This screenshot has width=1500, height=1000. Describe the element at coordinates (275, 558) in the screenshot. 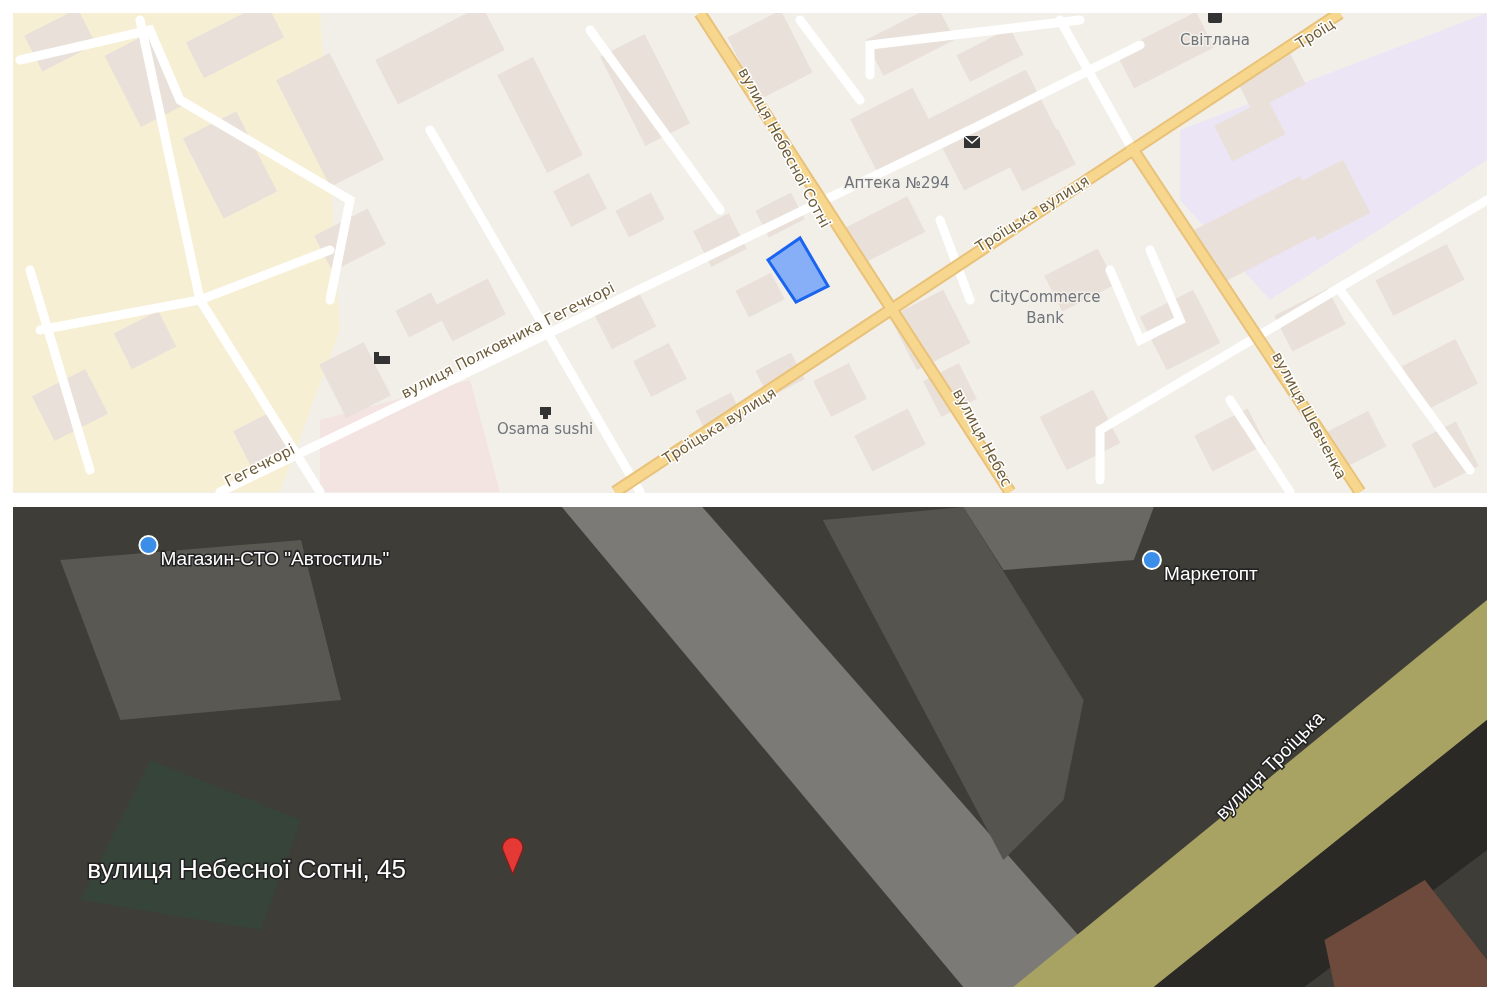

I see `place-label: Магазин-СТО "Автостиль"` at that location.